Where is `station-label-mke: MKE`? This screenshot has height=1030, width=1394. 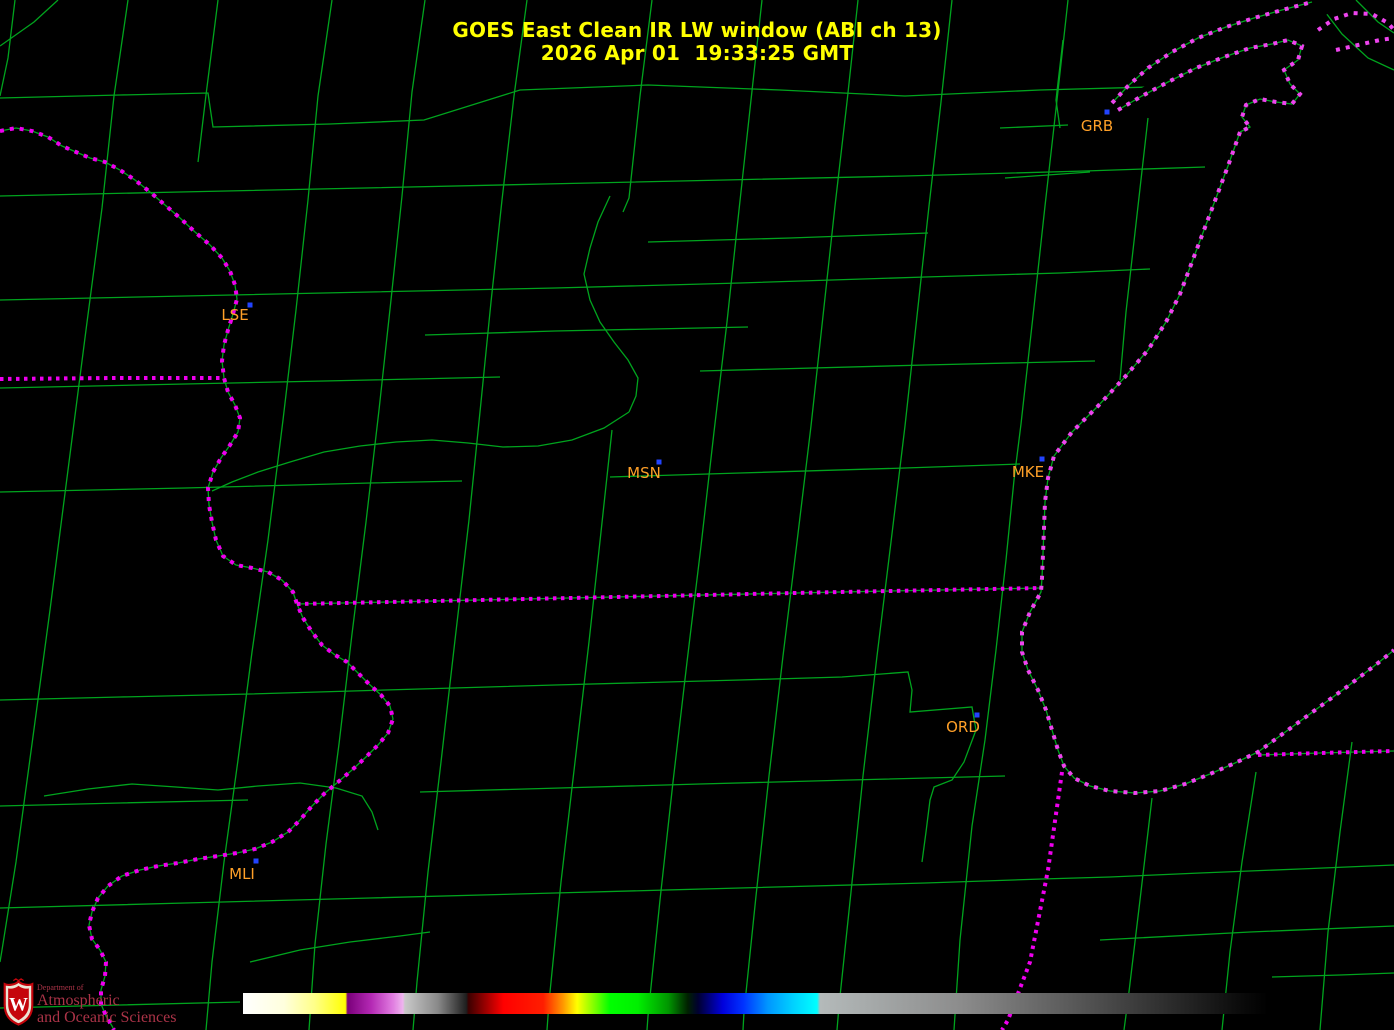 station-label-mke: MKE is located at coordinates (1028, 472).